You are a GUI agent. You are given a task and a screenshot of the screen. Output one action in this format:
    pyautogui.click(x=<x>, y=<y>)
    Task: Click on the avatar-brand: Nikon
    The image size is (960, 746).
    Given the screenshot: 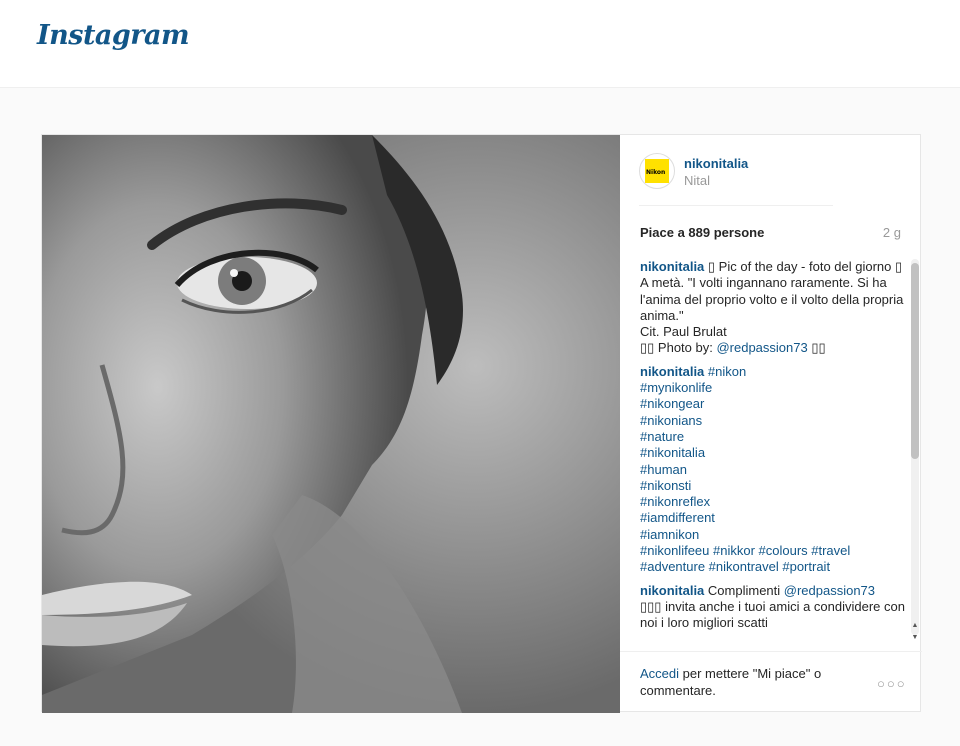 What is the action you would take?
    pyautogui.click(x=656, y=172)
    